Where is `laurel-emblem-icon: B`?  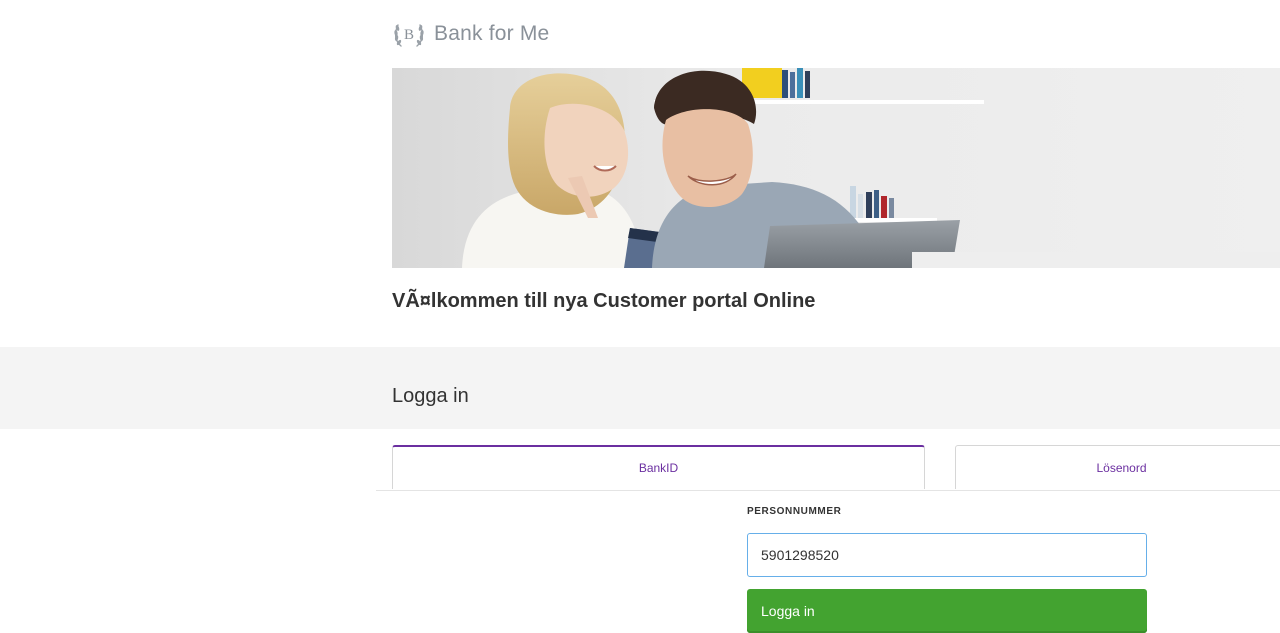
laurel-emblem-icon: B is located at coordinates (409, 35).